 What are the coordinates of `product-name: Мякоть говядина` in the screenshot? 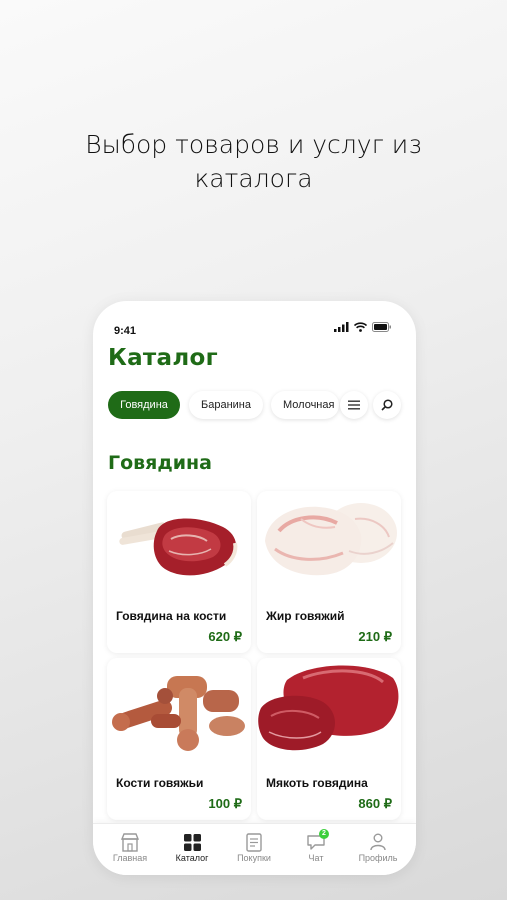 It's located at (317, 783).